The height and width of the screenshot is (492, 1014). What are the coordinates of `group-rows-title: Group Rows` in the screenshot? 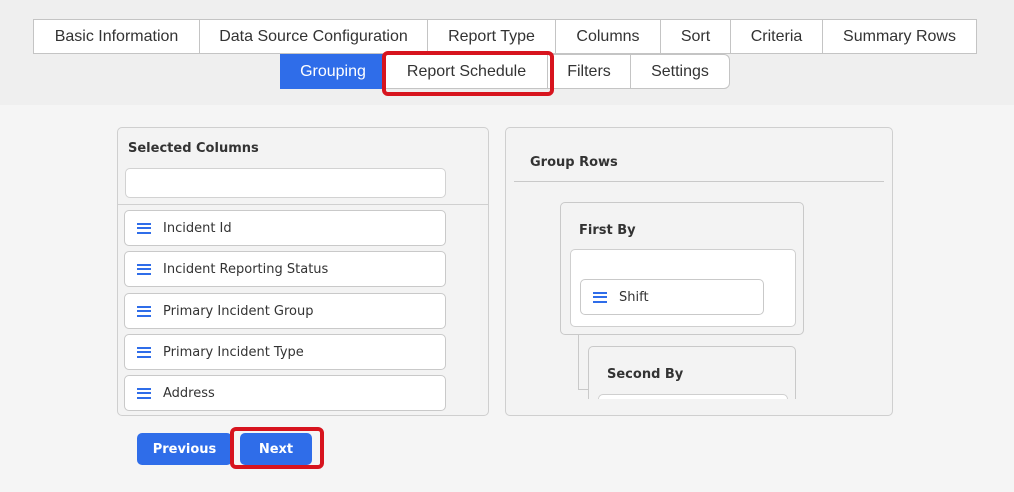 It's located at (574, 162).